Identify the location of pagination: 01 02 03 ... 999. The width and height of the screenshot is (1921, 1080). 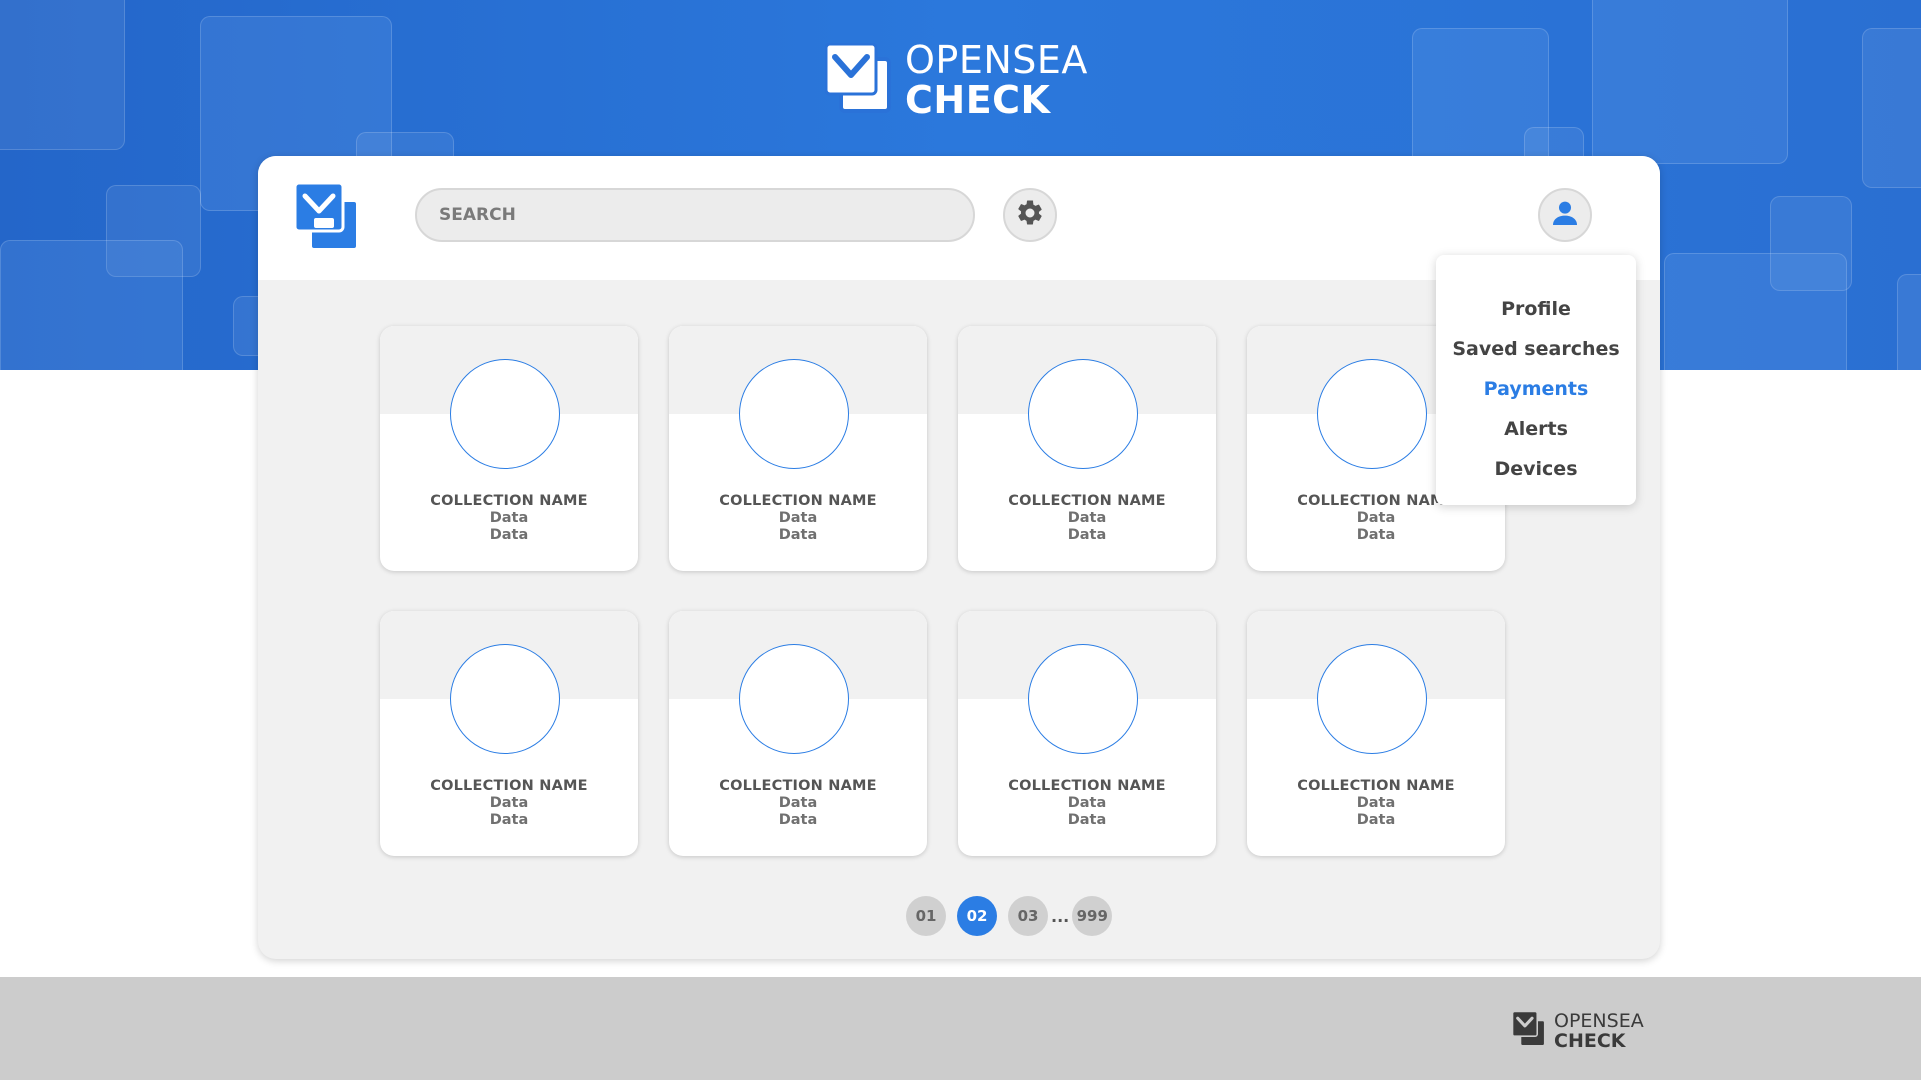
(1009, 916).